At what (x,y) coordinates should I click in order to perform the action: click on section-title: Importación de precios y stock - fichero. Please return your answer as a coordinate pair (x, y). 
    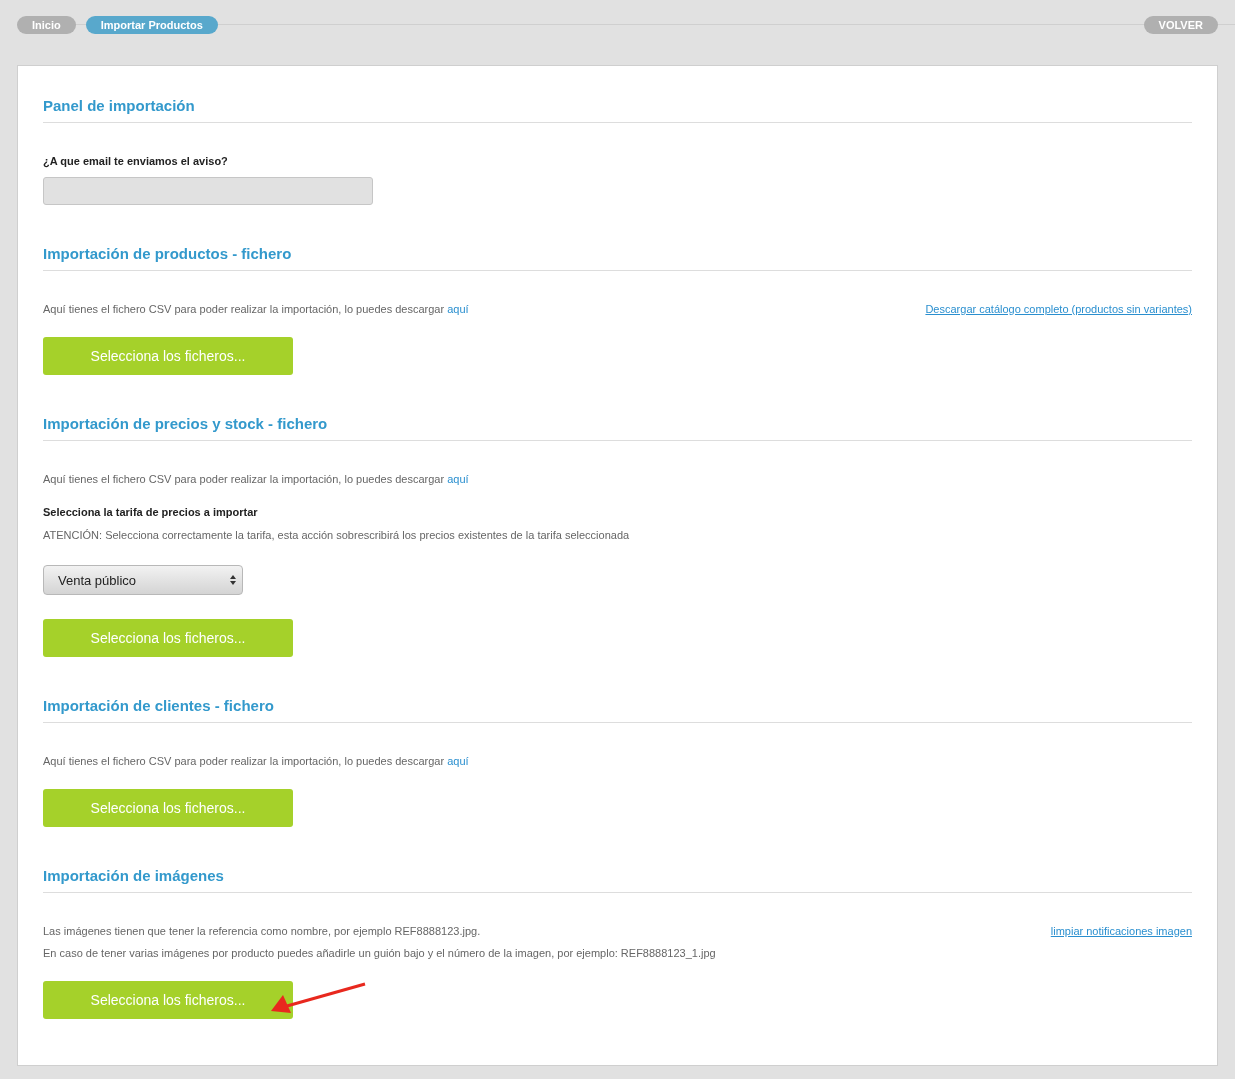
    Looking at the image, I should click on (617, 428).